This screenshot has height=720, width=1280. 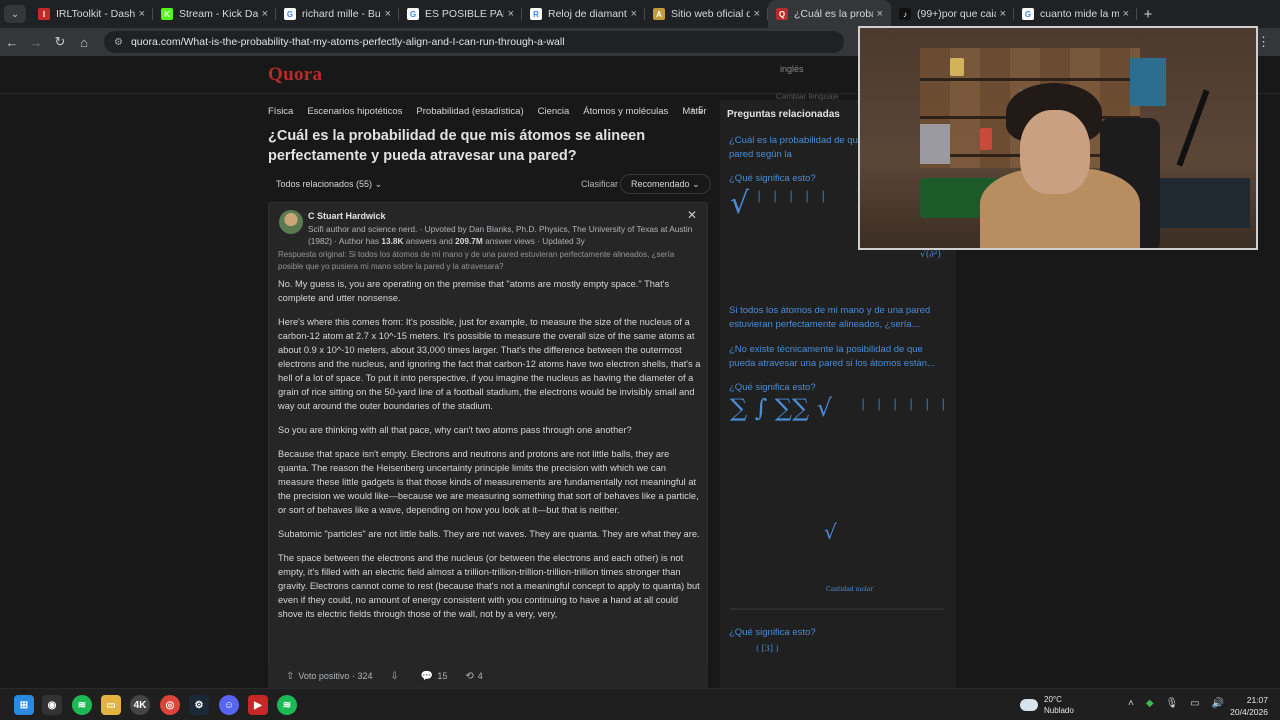 I want to click on language-button: inglés, so click(x=792, y=69).